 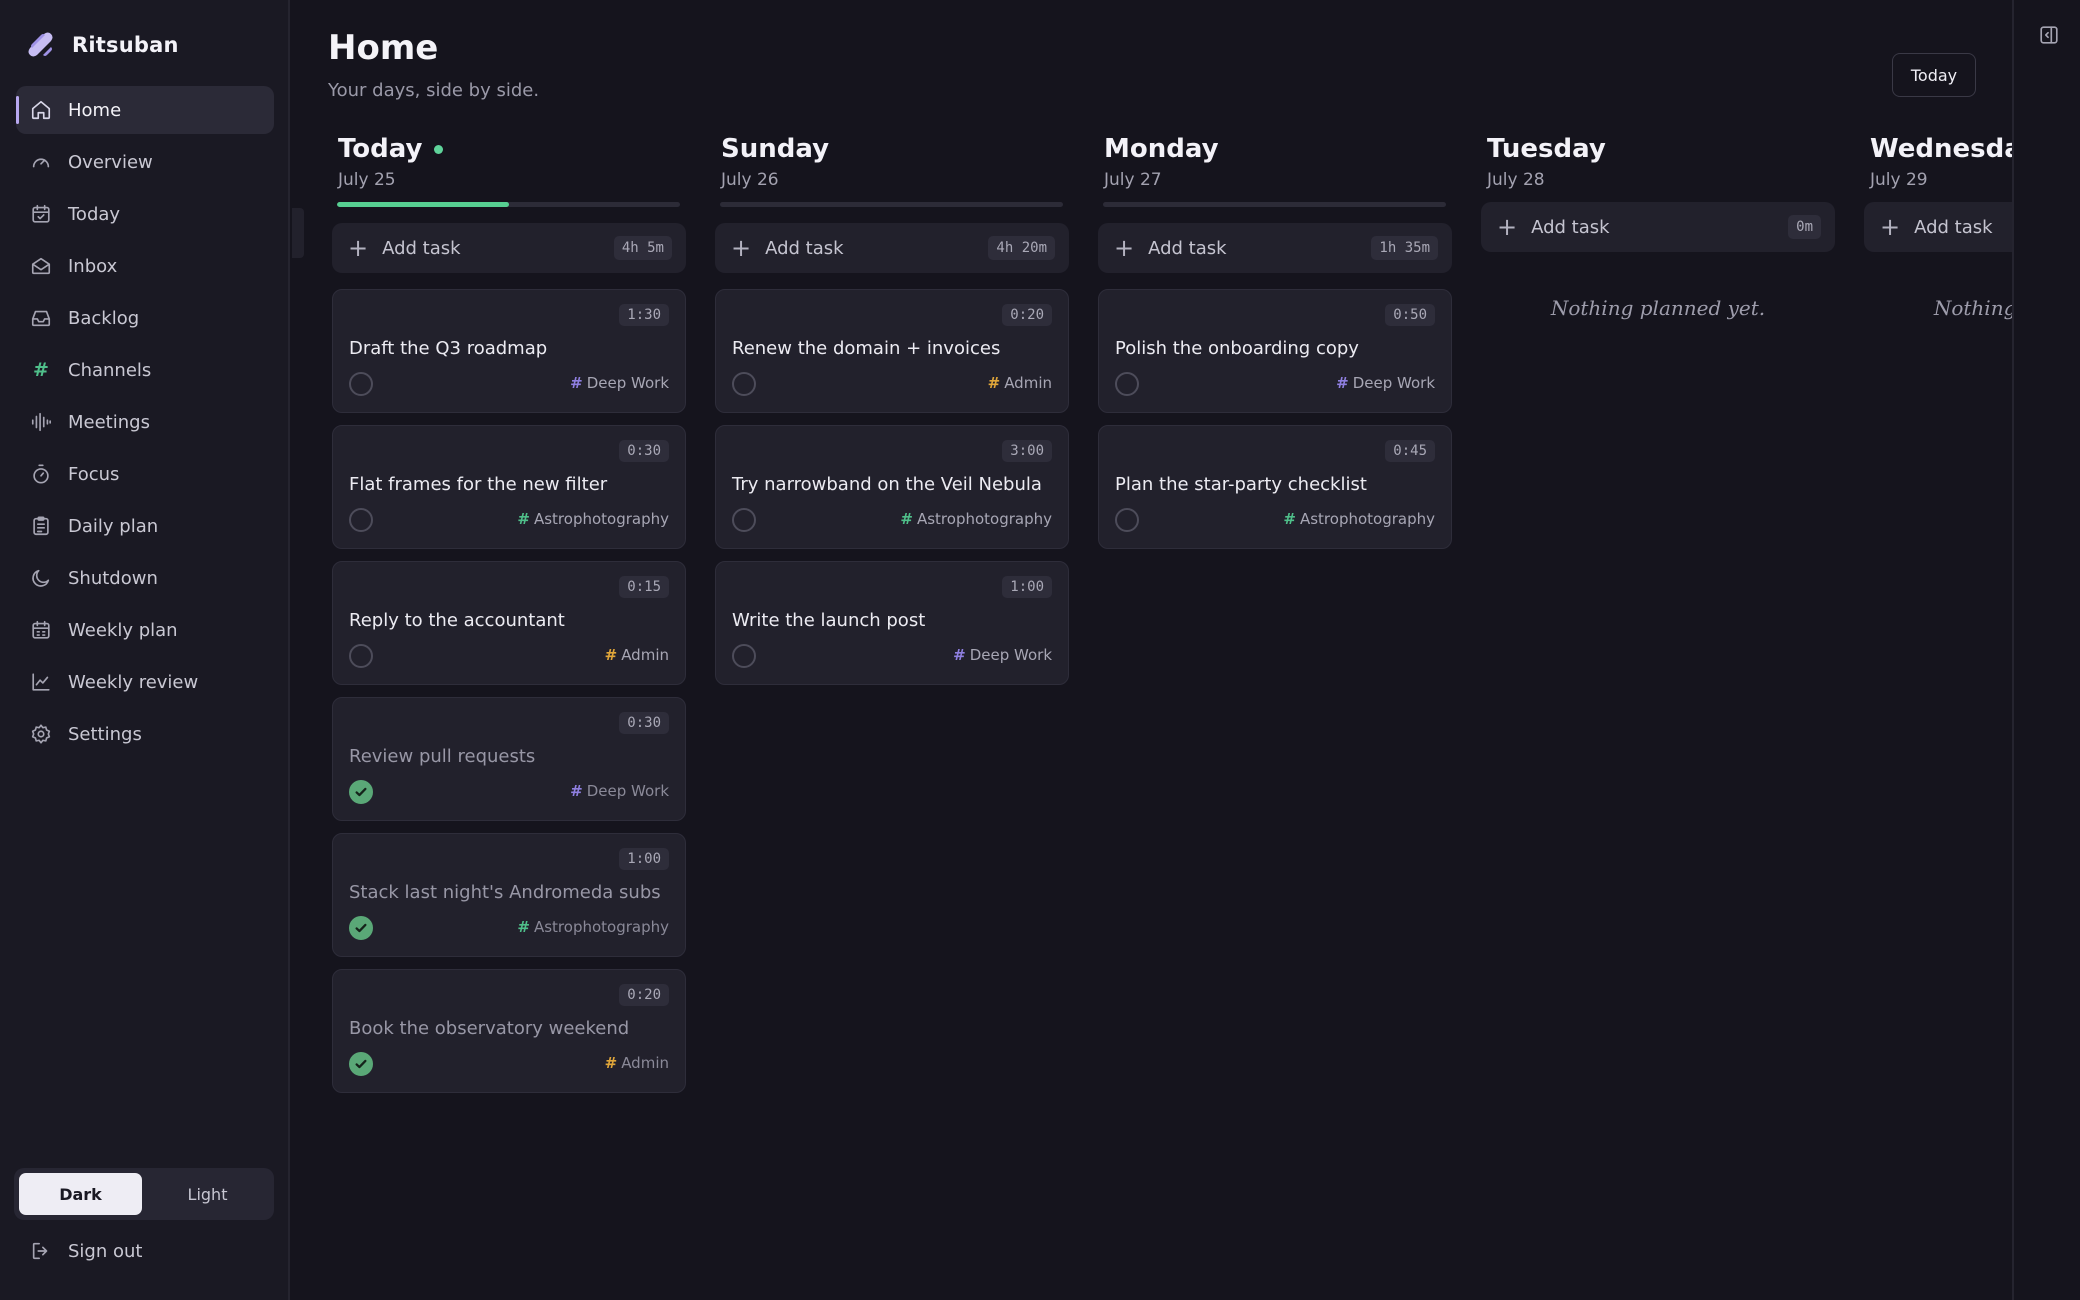 I want to click on channel-name: Admin, so click(x=645, y=655).